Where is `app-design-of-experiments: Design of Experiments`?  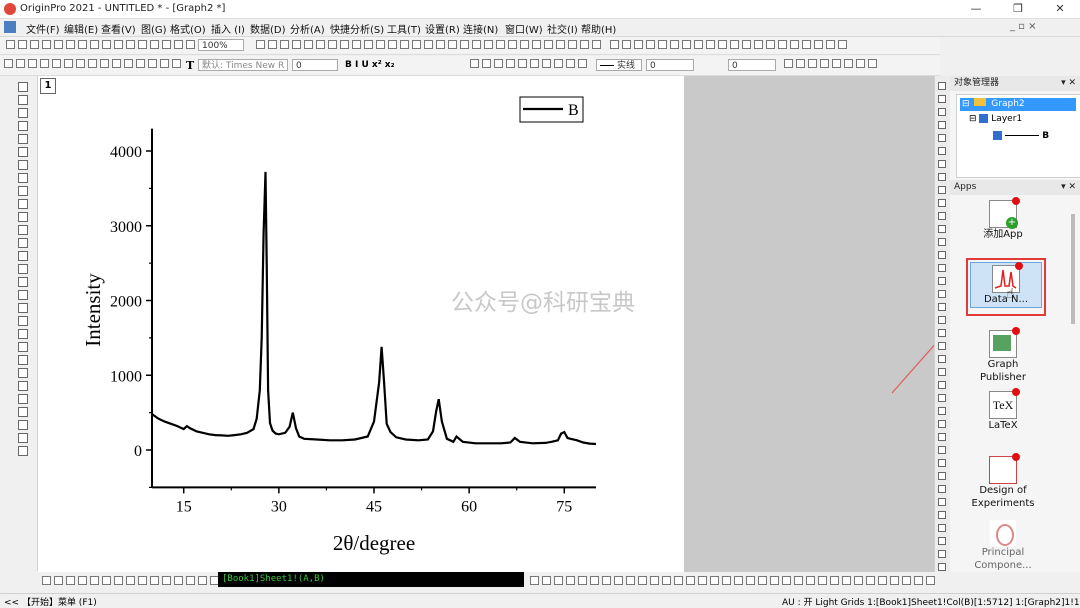 app-design-of-experiments: Design of Experiments is located at coordinates (1003, 481).